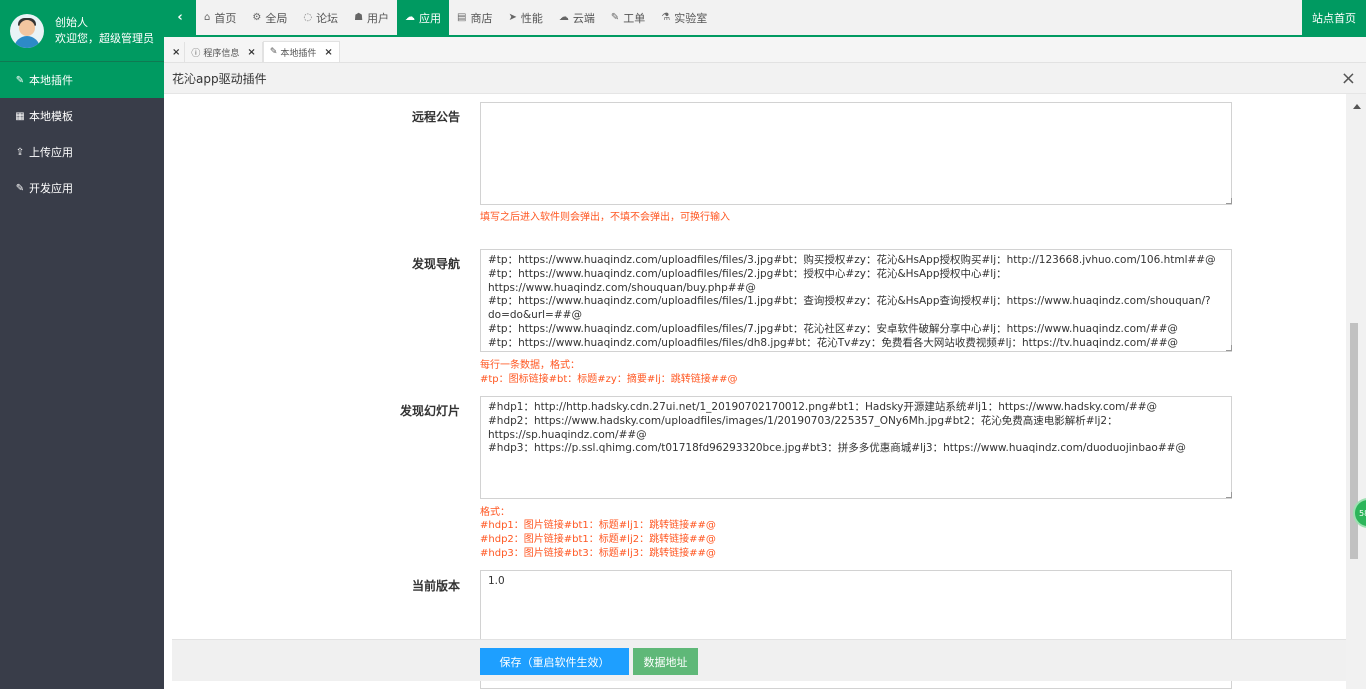 This screenshot has width=1366, height=689. What do you see at coordinates (605, 217) in the screenshot?
I see `announcement-hint: 填写之后进入软件则会弹出，不填不会弹出，可换行输入` at bounding box center [605, 217].